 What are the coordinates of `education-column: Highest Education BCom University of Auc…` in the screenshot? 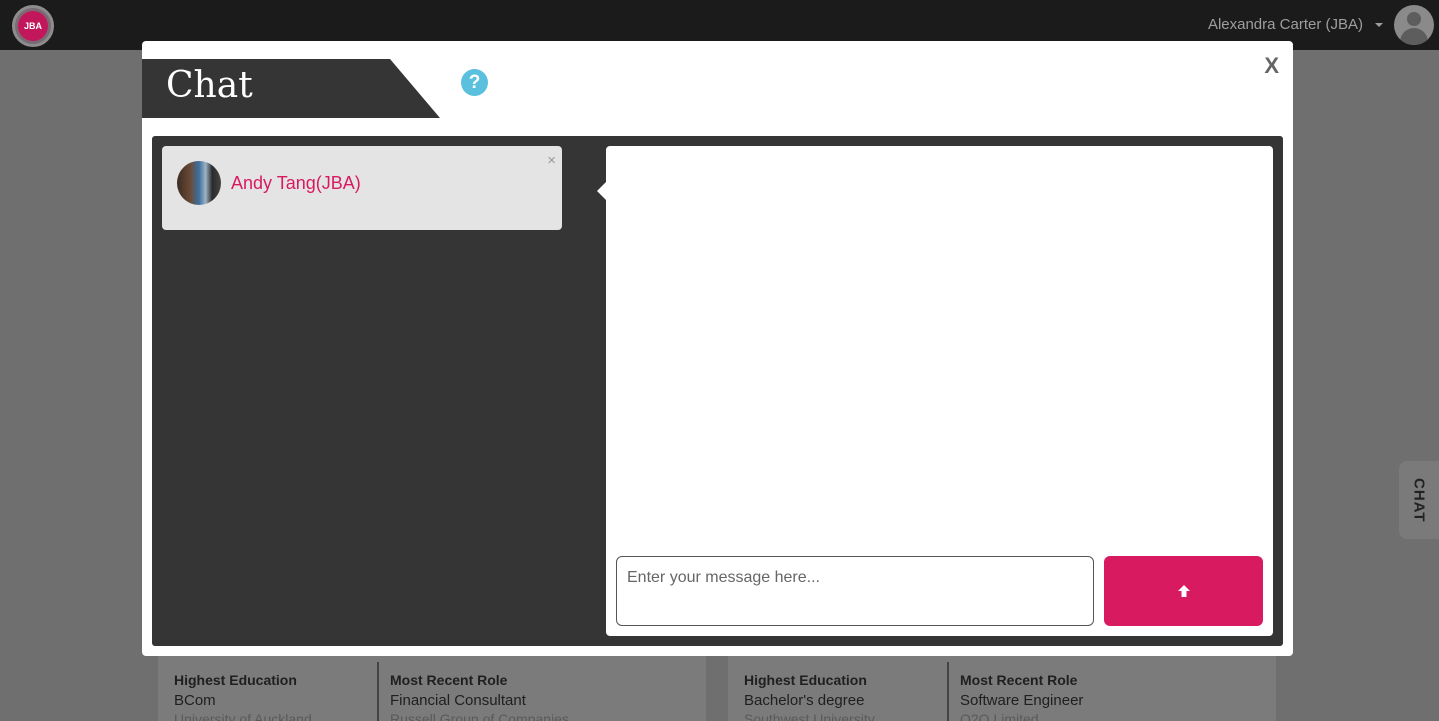 It's located at (243, 696).